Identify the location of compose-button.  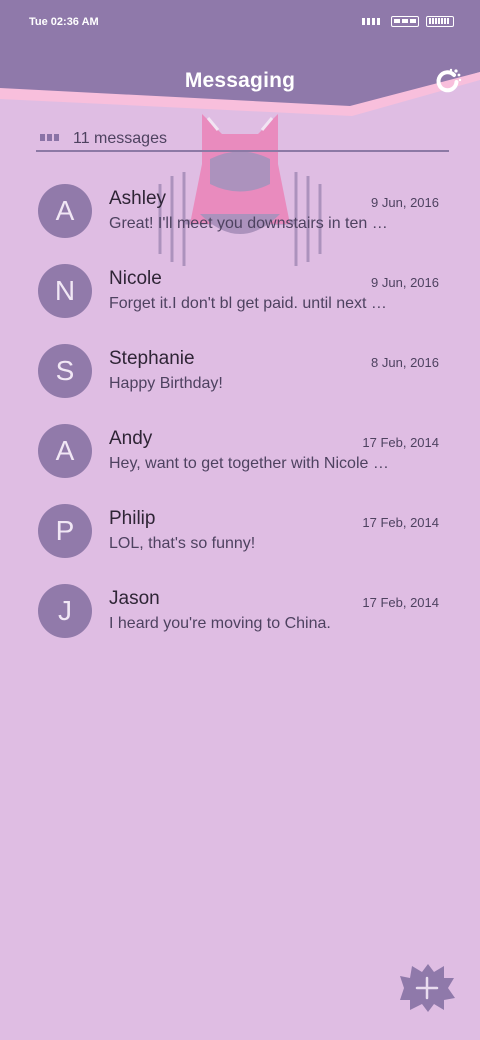
(427, 988).